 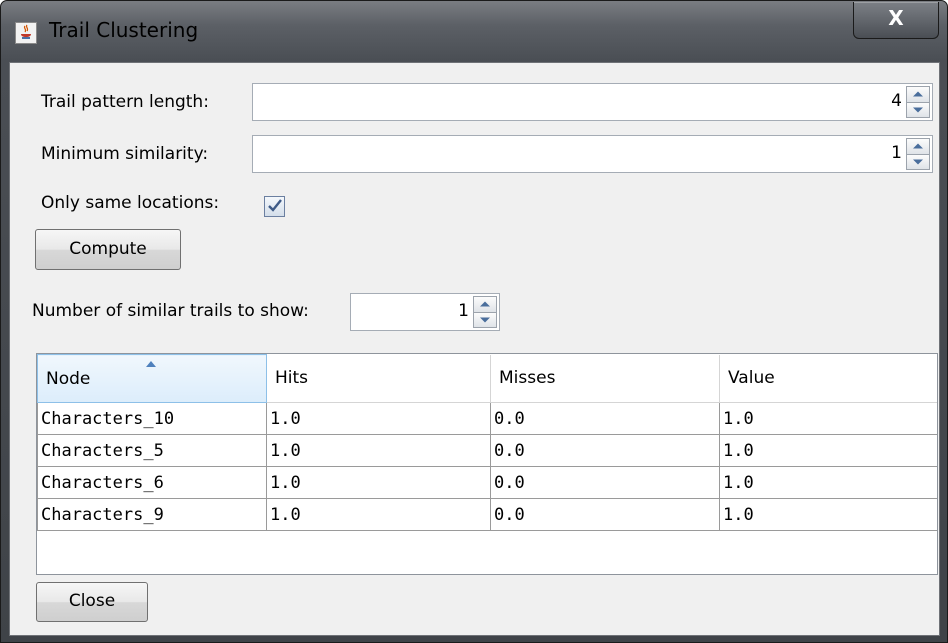 What do you see at coordinates (170, 311) in the screenshot?
I see `similar-trails-label: Number of similar trails to show:` at bounding box center [170, 311].